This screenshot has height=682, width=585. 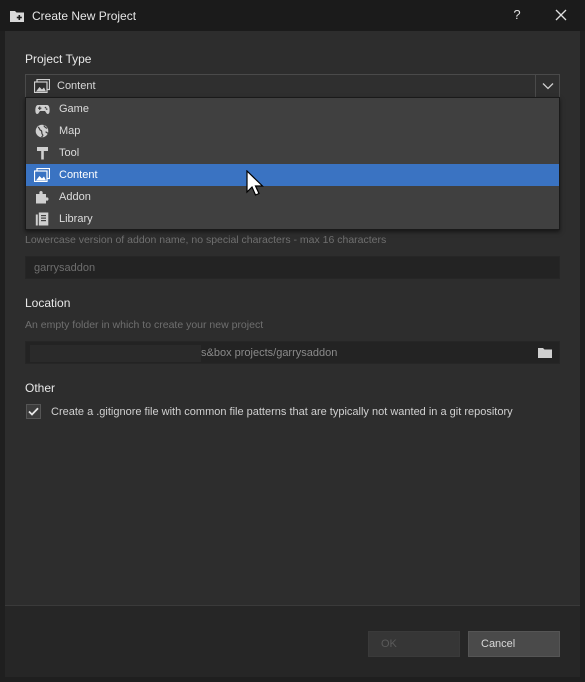 I want to click on cancel-button: Cancel, so click(x=514, y=644).